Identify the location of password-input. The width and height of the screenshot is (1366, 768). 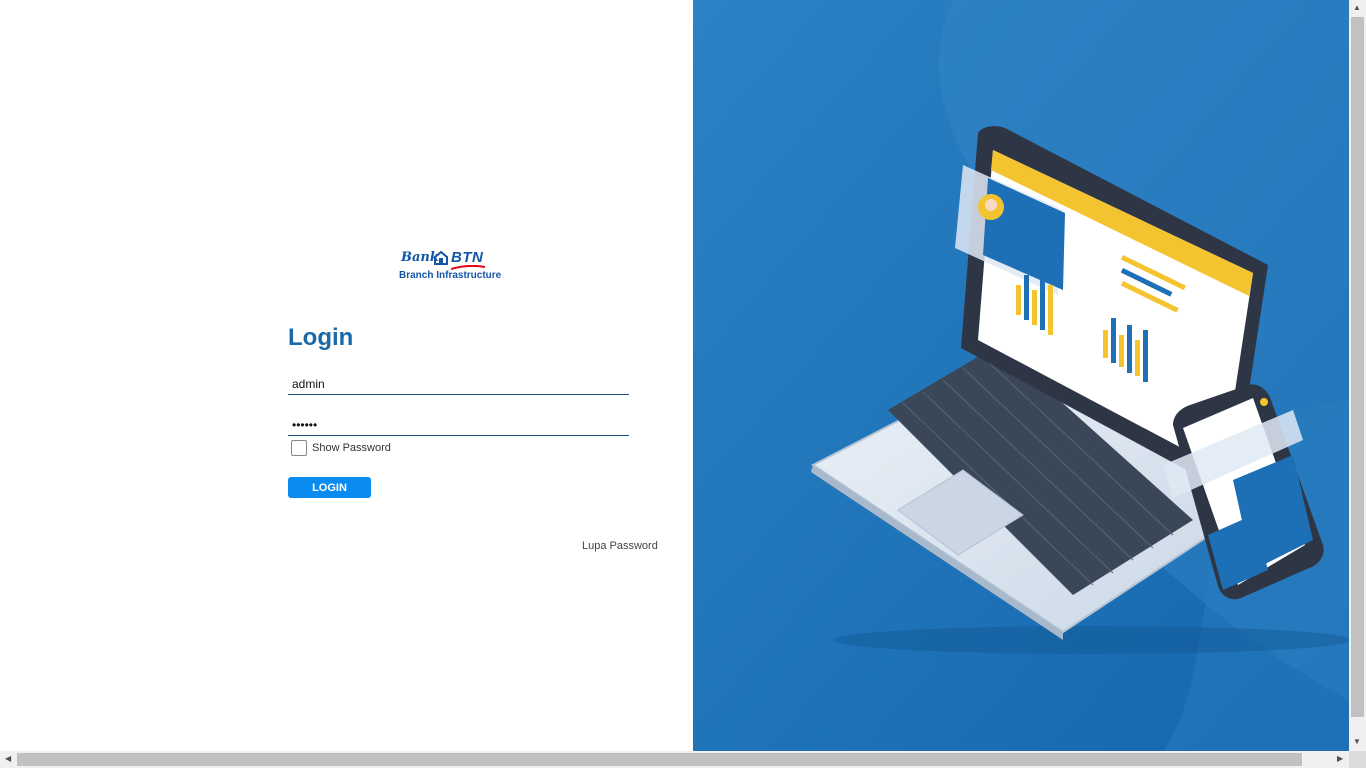
(458, 425).